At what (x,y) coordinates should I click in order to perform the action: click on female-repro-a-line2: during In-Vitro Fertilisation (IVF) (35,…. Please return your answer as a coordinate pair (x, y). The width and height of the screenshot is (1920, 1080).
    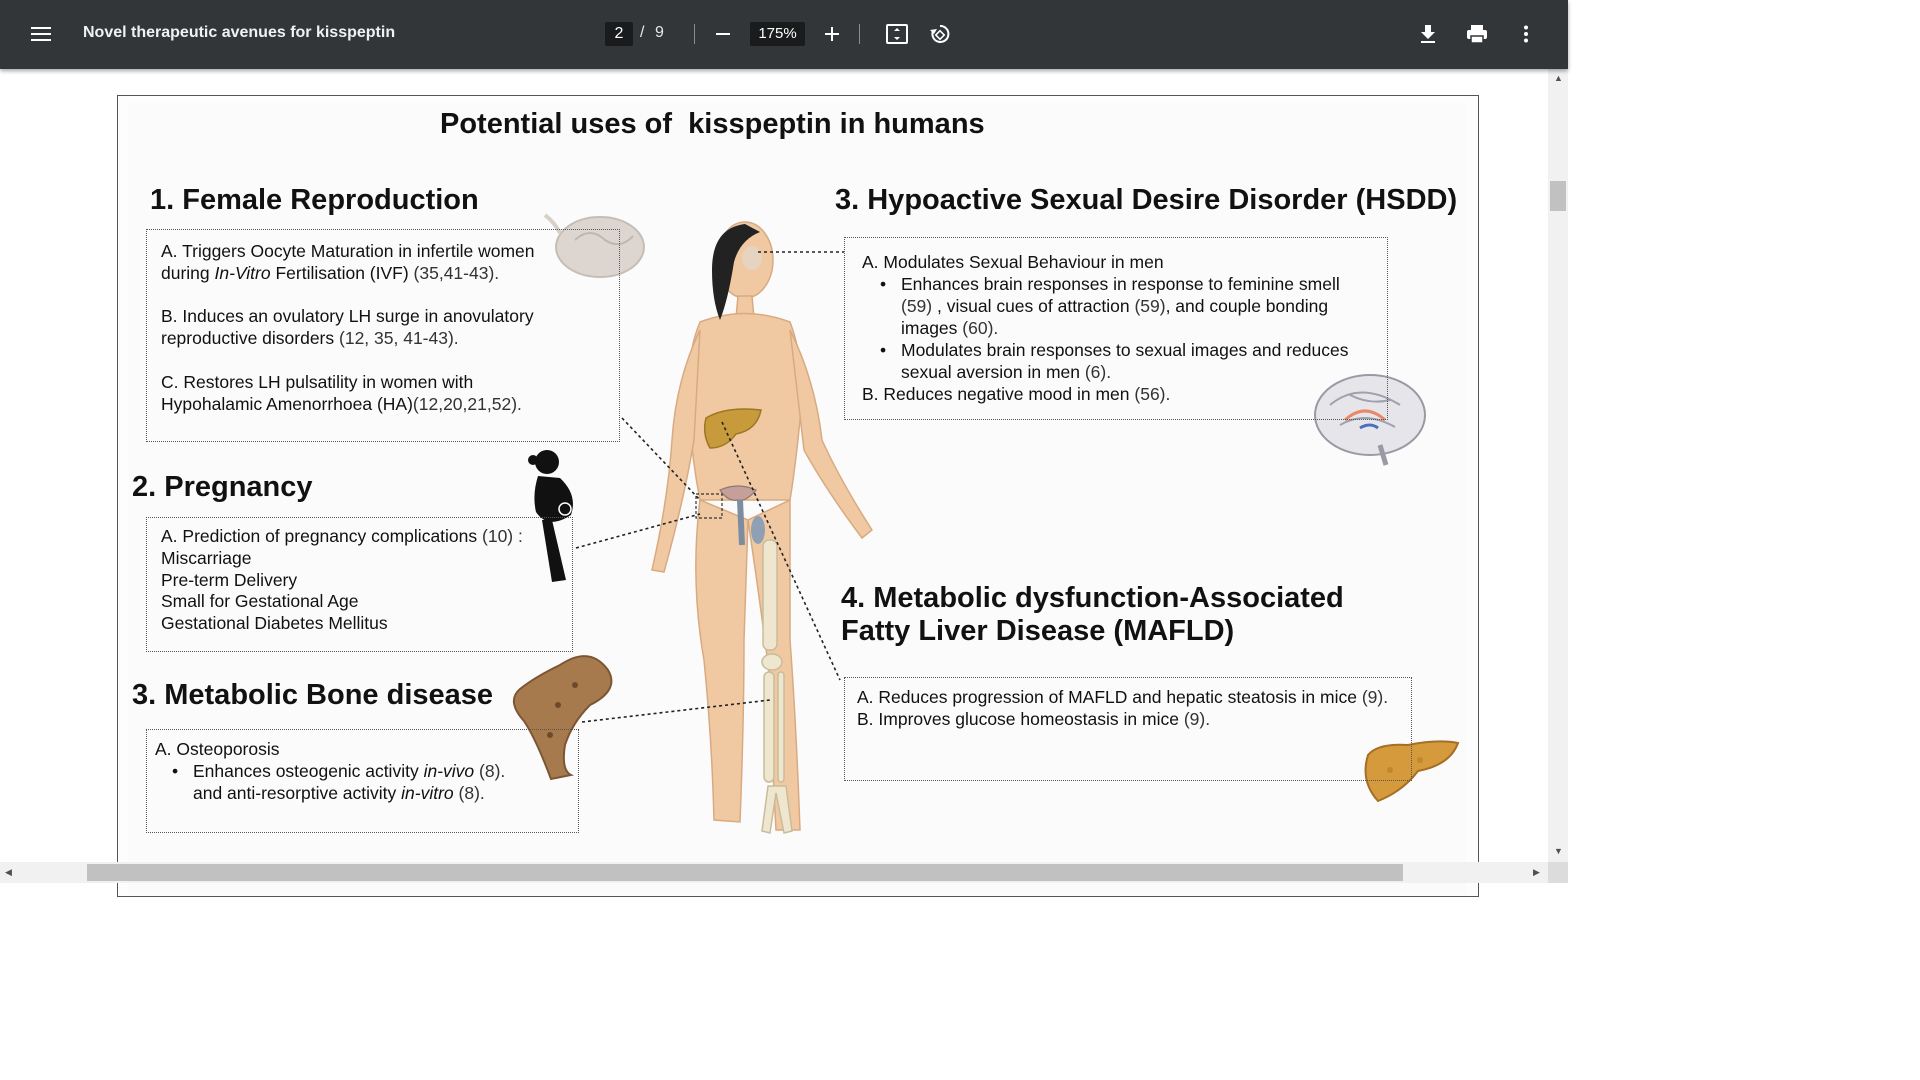
    Looking at the image, I should click on (330, 273).